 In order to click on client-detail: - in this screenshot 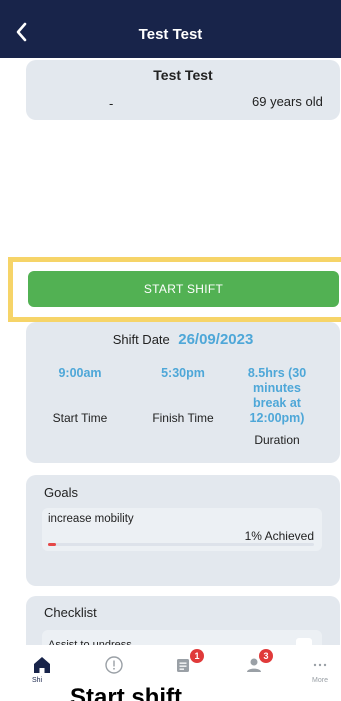, I will do `click(111, 103)`.